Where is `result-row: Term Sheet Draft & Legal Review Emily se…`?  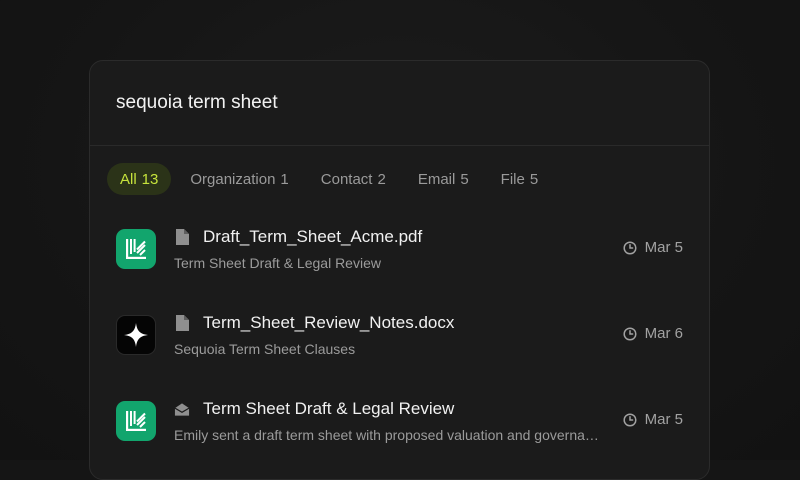
result-row: Term Sheet Draft & Legal Review Emily se… is located at coordinates (399, 420).